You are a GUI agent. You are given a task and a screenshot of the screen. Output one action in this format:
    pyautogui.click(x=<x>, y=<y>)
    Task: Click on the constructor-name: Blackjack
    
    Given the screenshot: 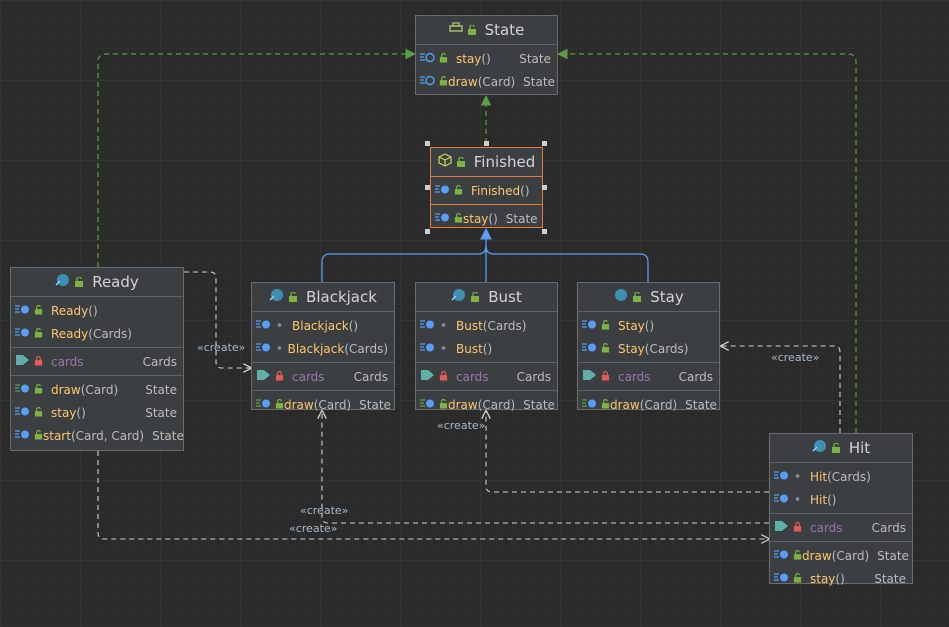 What is the action you would take?
    pyautogui.click(x=316, y=348)
    